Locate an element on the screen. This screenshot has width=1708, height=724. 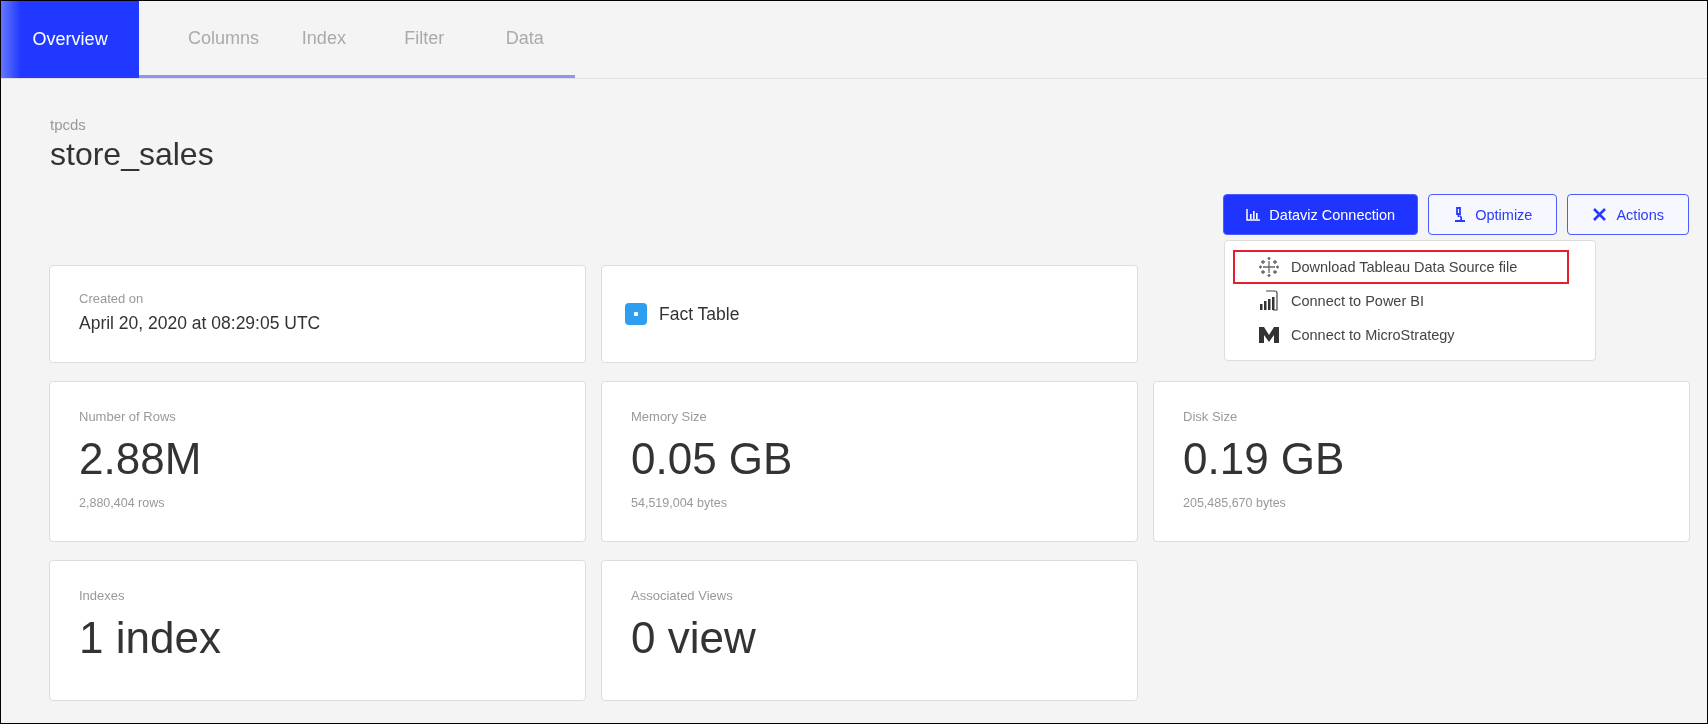
crosses-icon is located at coordinates (1269, 267).